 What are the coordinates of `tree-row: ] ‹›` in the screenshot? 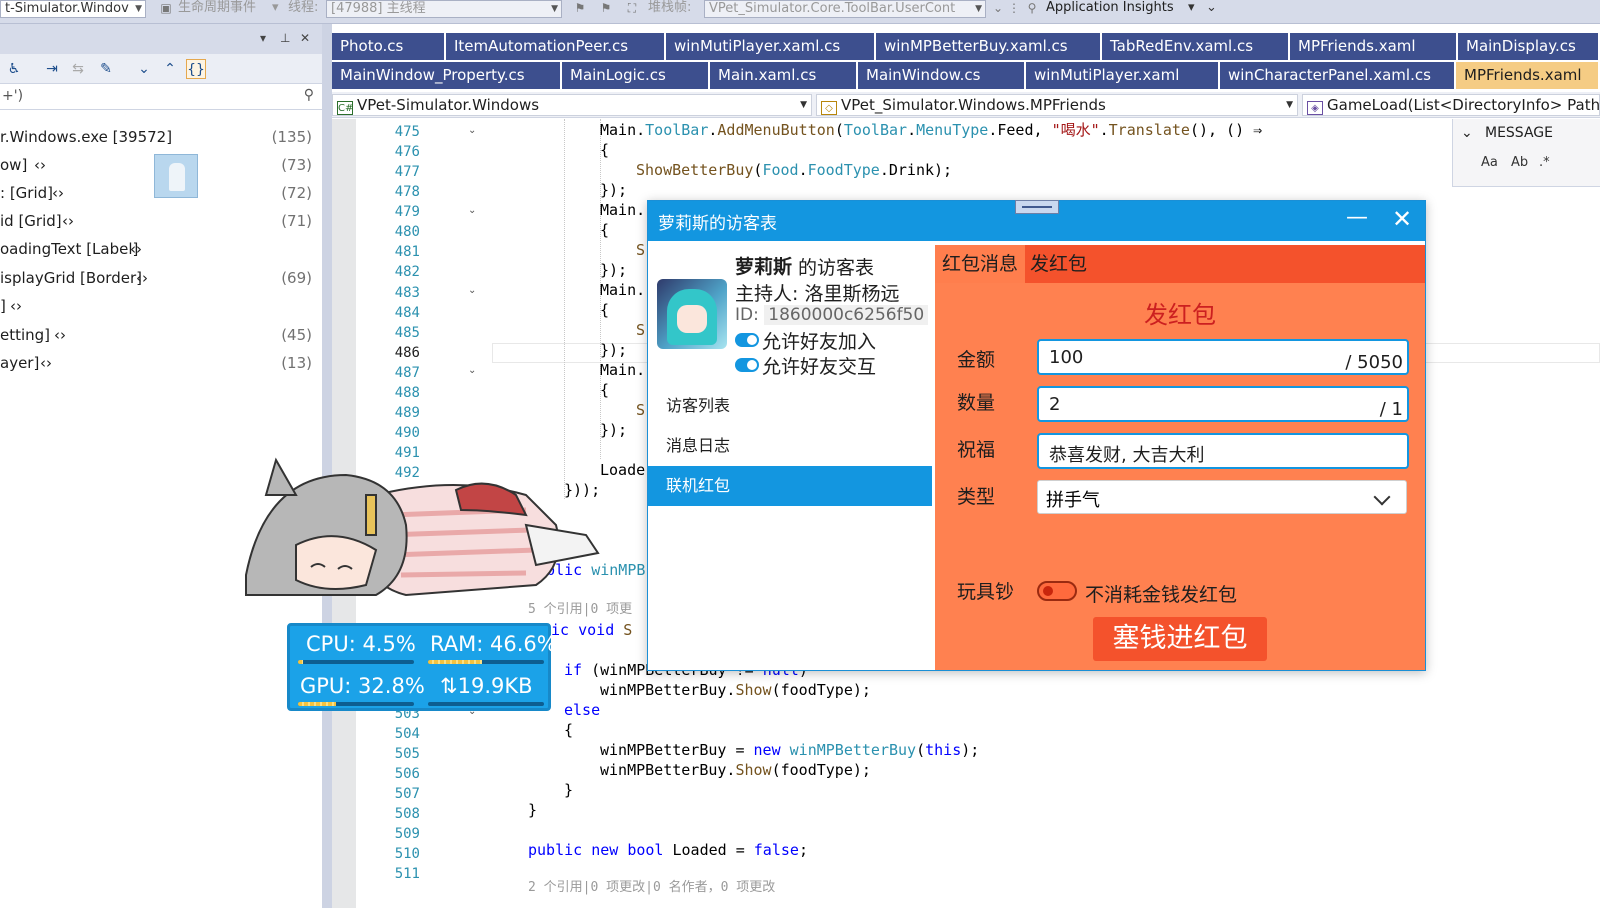 It's located at (160, 306).